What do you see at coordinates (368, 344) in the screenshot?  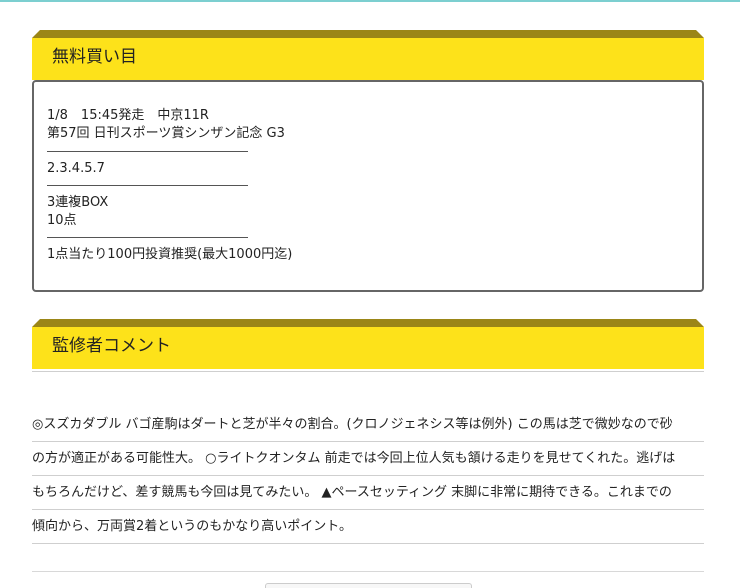 I see `commentary-header: 監修者コメント` at bounding box center [368, 344].